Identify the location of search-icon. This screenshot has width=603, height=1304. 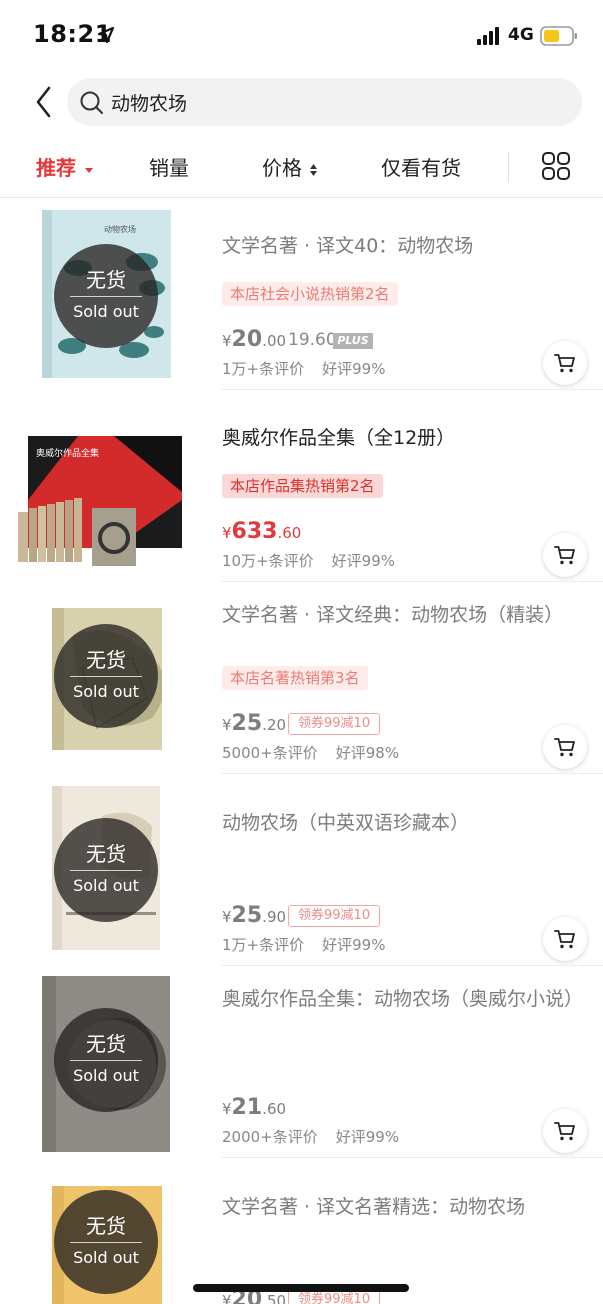
(91, 102).